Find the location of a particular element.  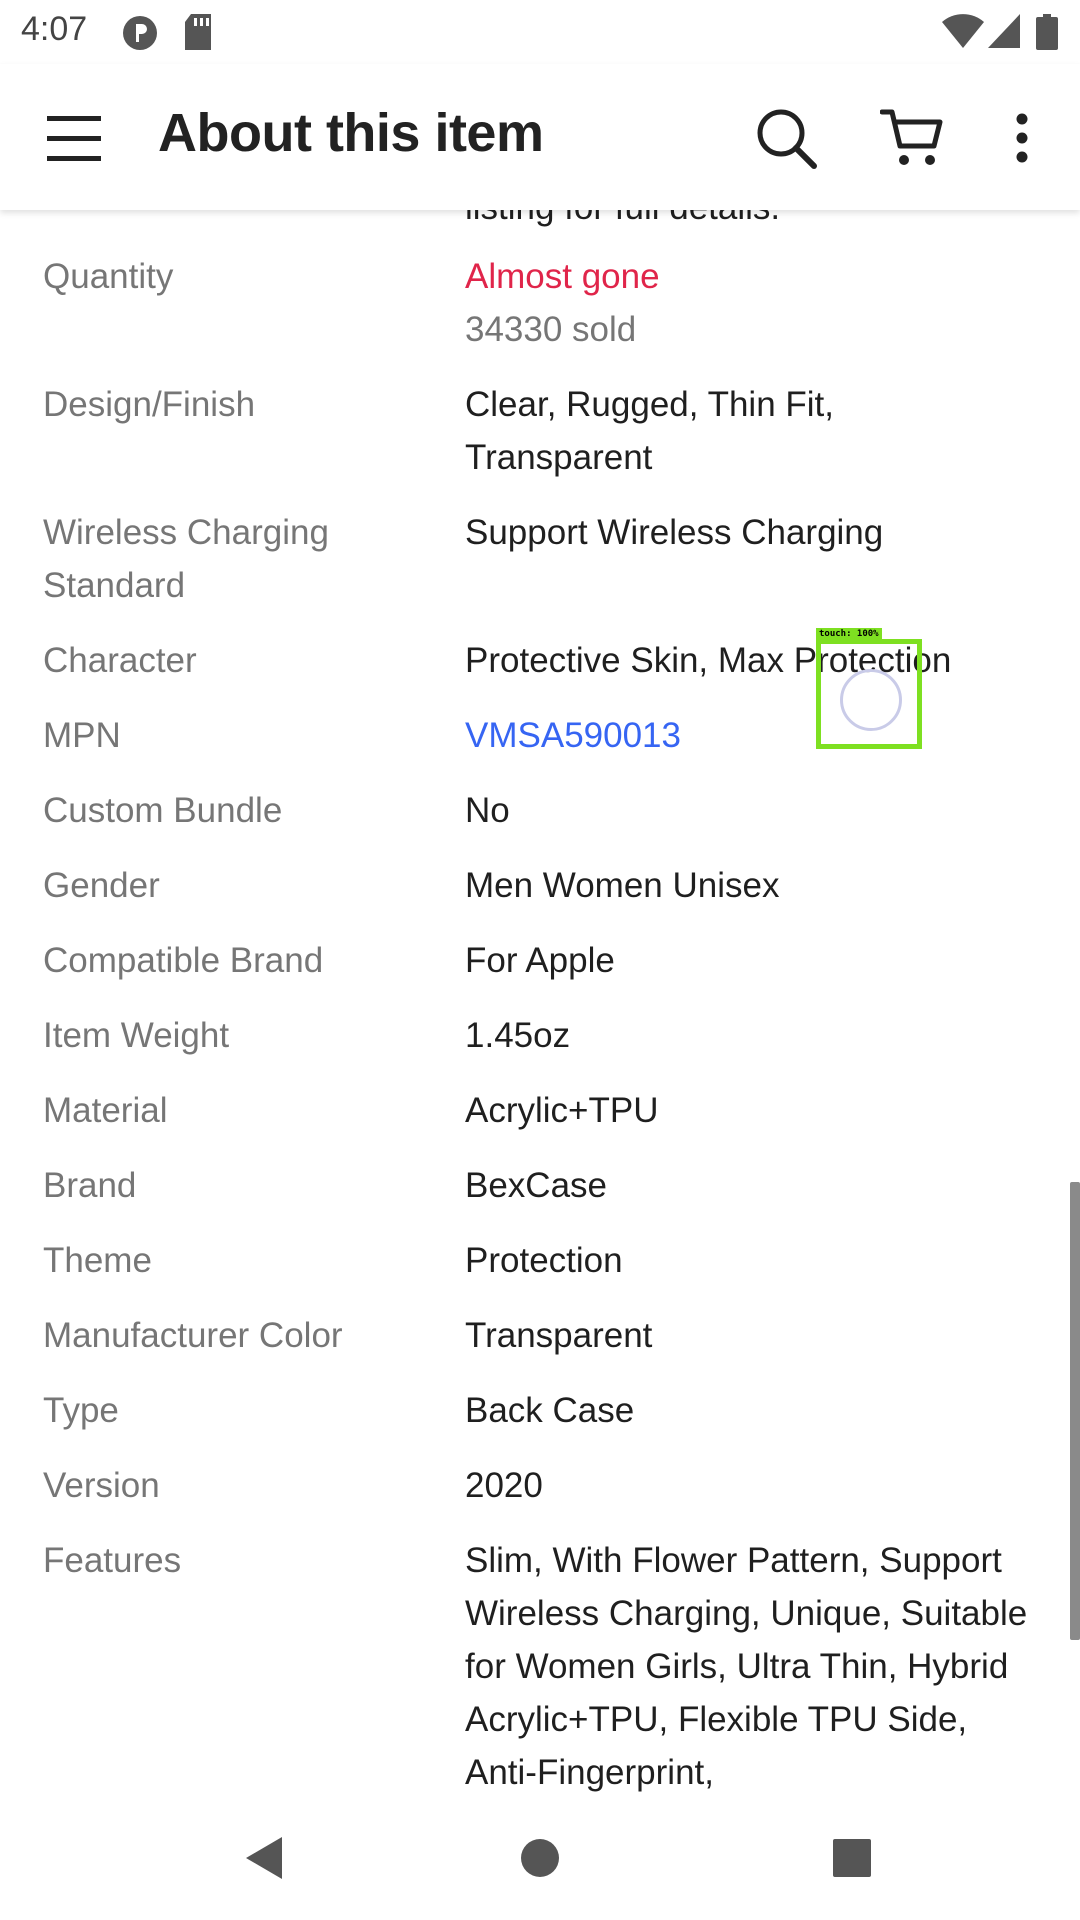

more-options-button is located at coordinates (1022, 138).